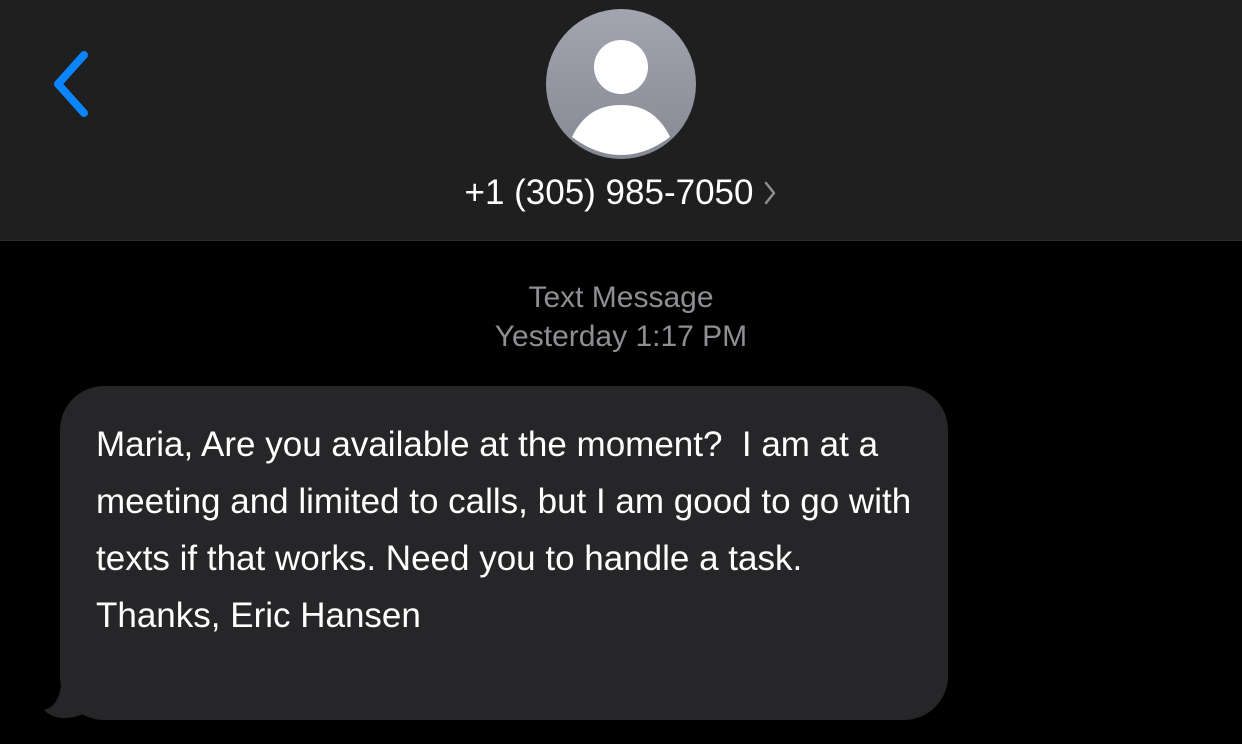 Image resolution: width=1242 pixels, height=744 pixels. What do you see at coordinates (621, 297) in the screenshot?
I see `service-label: Text Message` at bounding box center [621, 297].